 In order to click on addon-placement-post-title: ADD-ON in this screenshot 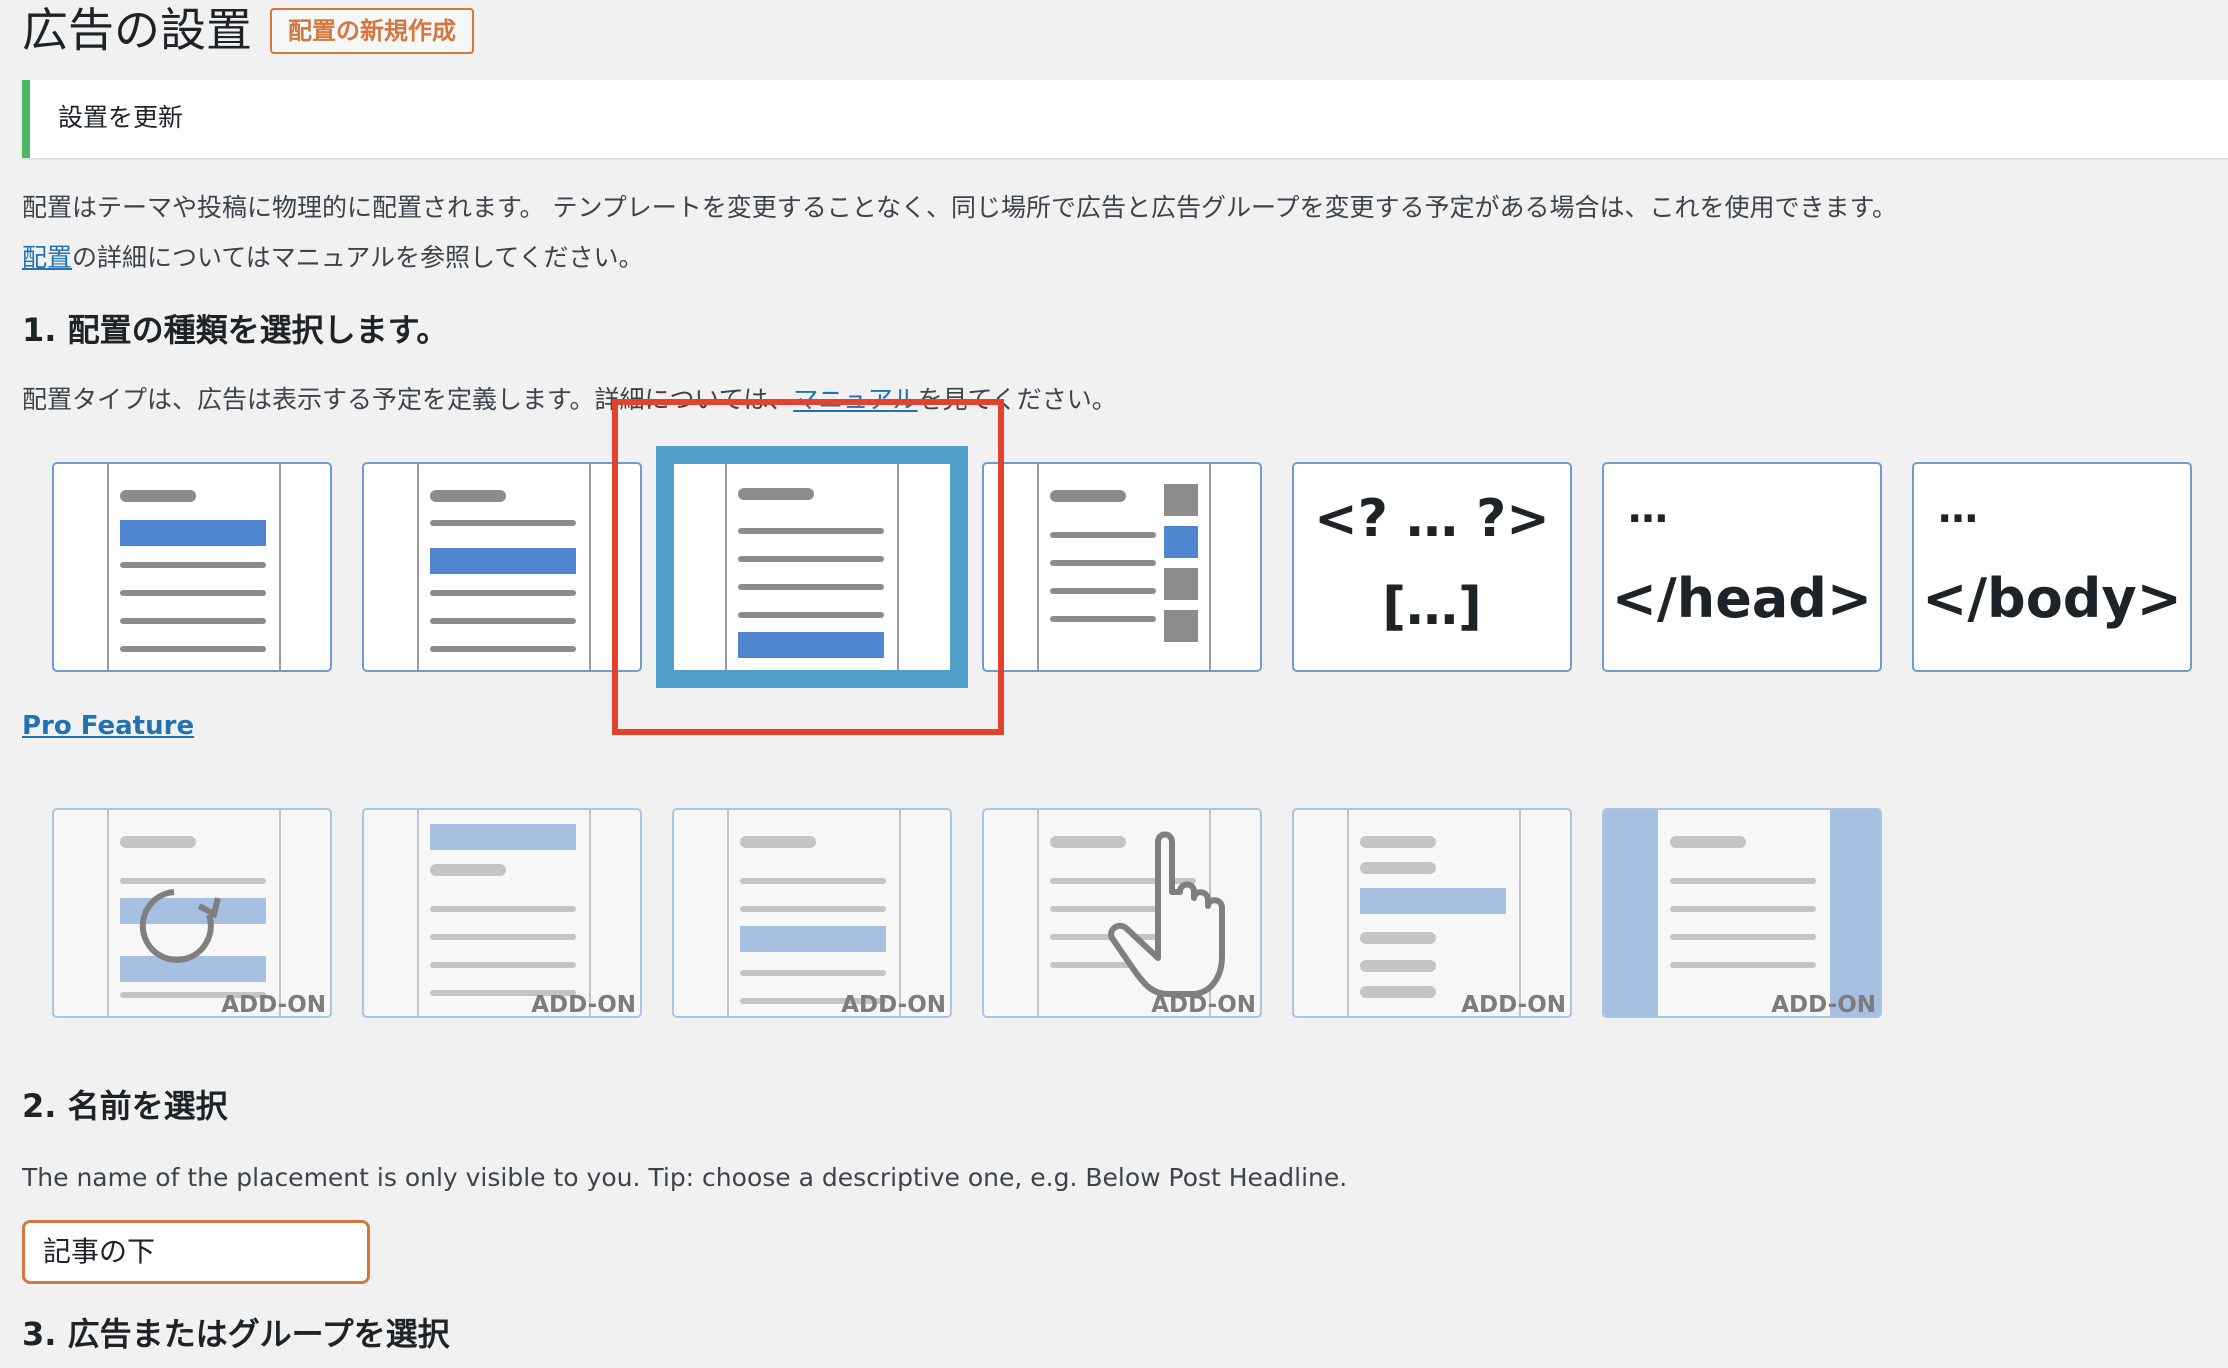, I will do `click(502, 913)`.